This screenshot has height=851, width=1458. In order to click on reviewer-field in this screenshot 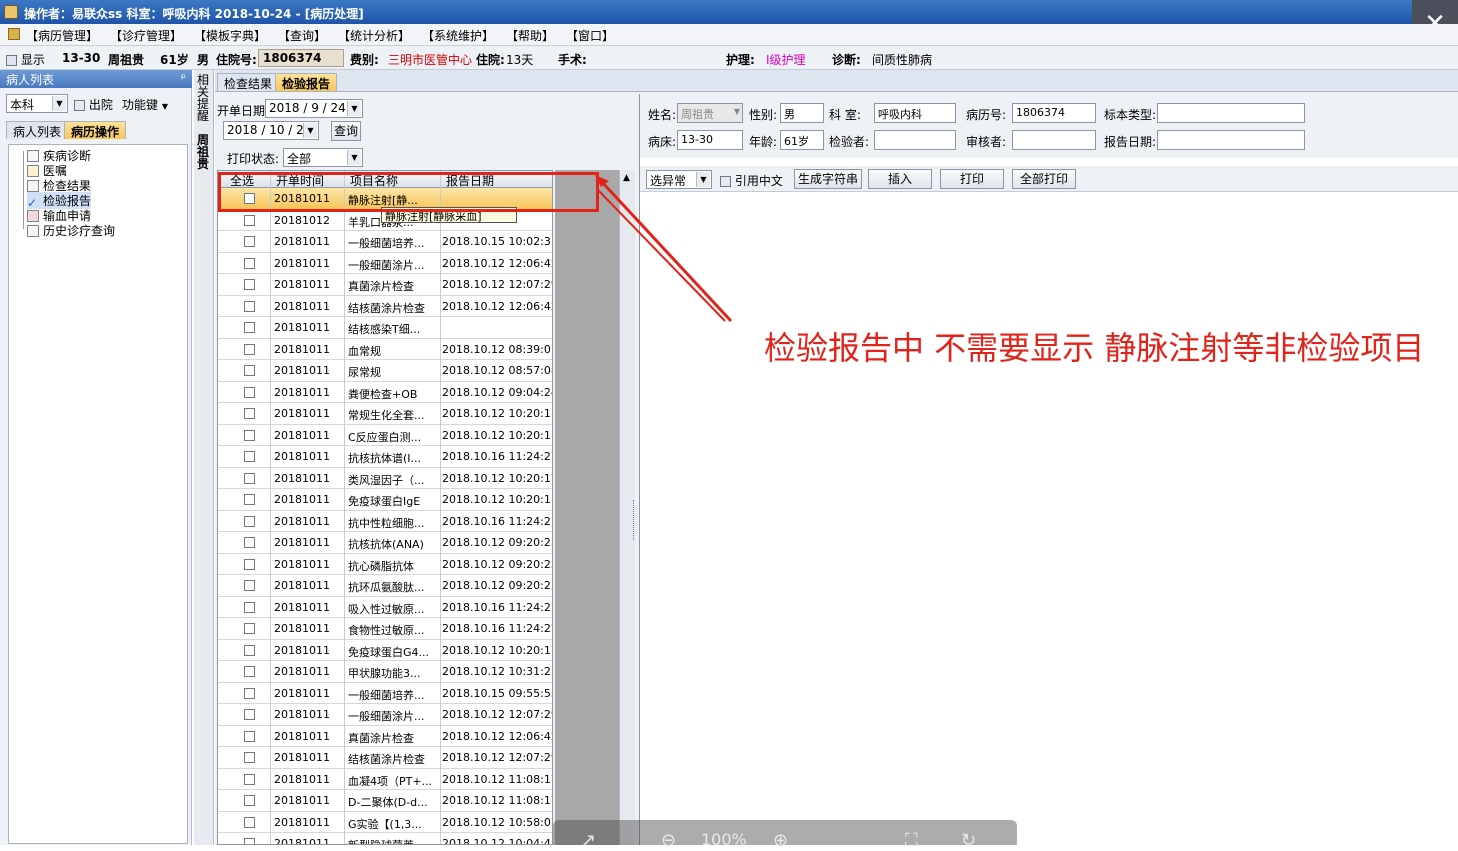, I will do `click(1054, 140)`.